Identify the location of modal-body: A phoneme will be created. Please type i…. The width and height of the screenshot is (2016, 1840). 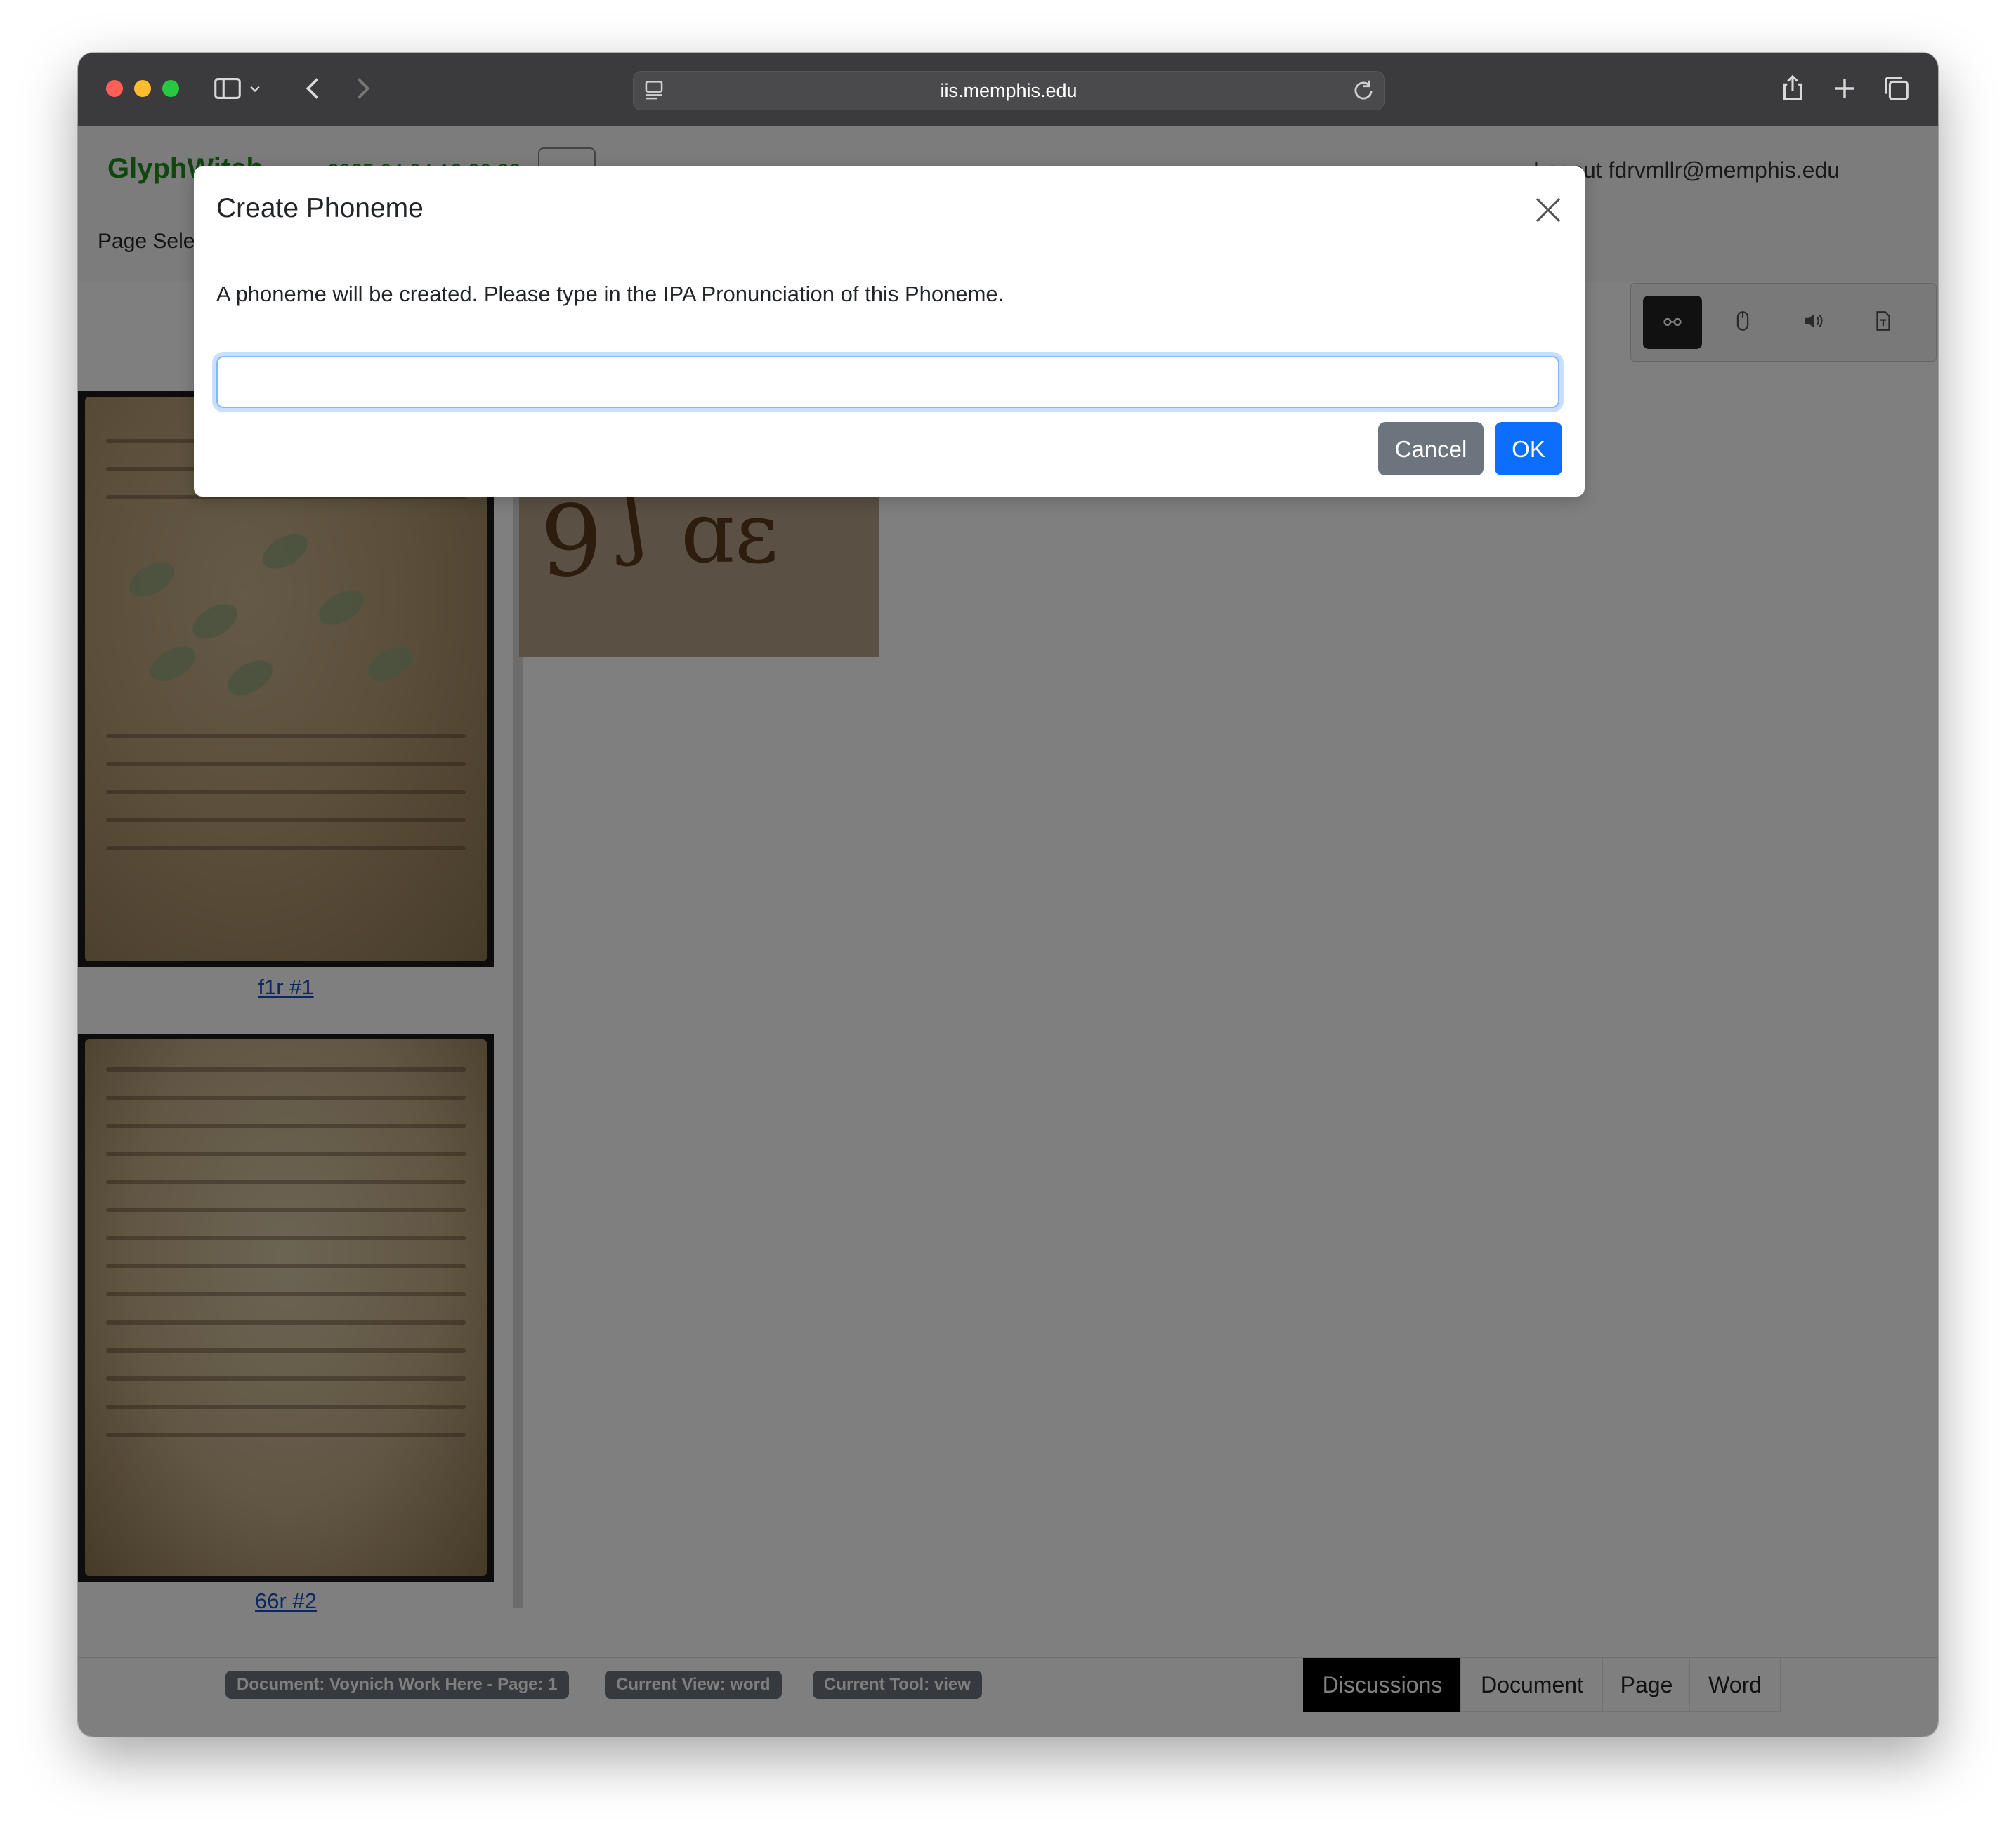
(889, 294).